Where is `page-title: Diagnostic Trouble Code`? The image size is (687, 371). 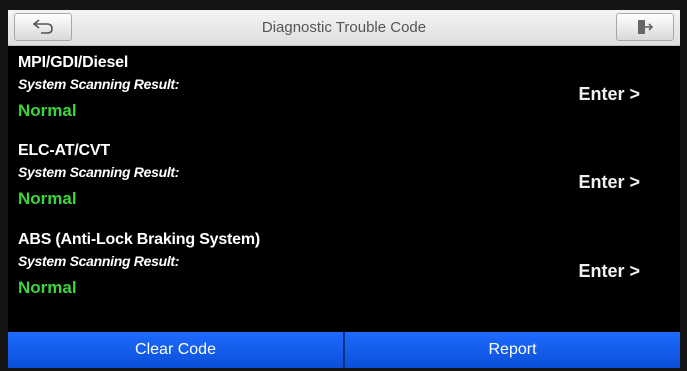 page-title: Diagnostic Trouble Code is located at coordinates (344, 27).